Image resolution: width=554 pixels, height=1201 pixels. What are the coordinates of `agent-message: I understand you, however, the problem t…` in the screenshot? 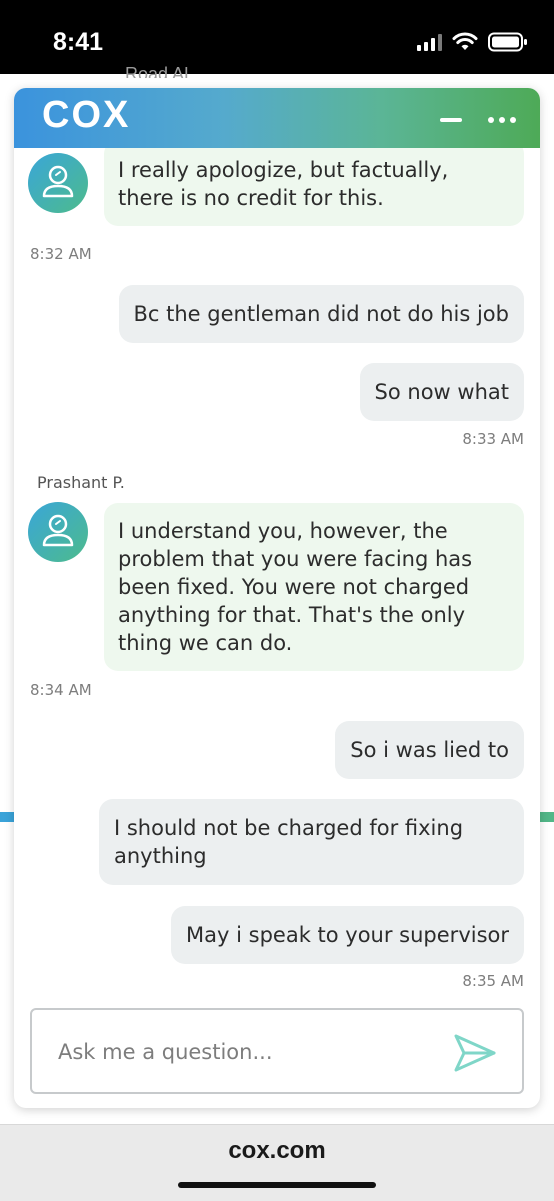 It's located at (314, 587).